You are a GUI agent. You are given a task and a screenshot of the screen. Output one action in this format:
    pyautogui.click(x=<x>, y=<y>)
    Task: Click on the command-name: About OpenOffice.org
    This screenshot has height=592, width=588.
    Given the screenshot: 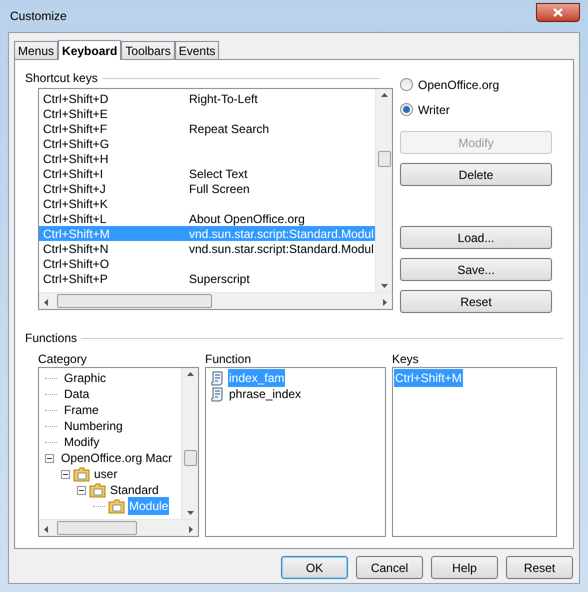 What is the action you would take?
    pyautogui.click(x=247, y=219)
    